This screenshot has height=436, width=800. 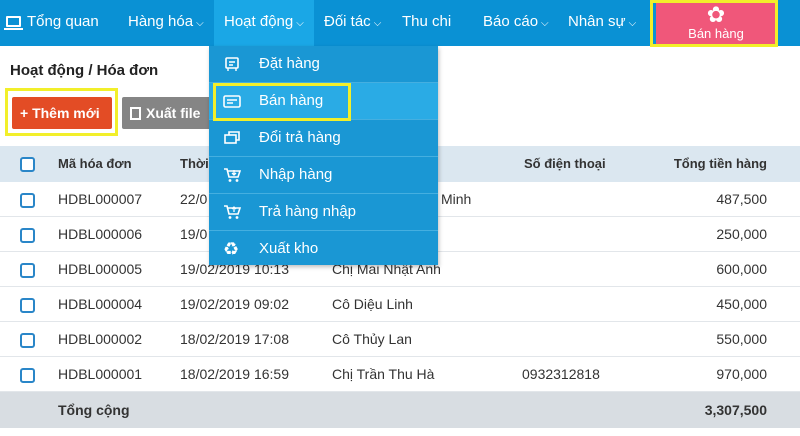 I want to click on table-footer: Tổng cộng 3,307,500, so click(x=400, y=410).